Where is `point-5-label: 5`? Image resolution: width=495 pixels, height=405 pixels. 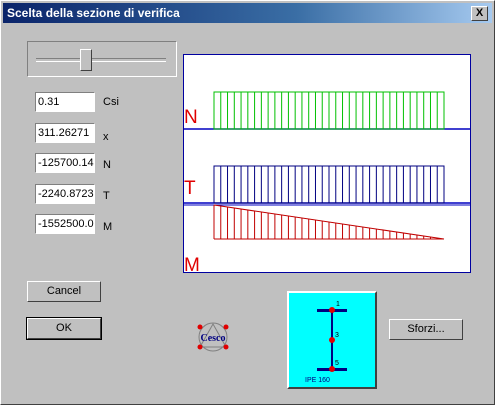 point-5-label: 5 is located at coordinates (337, 363).